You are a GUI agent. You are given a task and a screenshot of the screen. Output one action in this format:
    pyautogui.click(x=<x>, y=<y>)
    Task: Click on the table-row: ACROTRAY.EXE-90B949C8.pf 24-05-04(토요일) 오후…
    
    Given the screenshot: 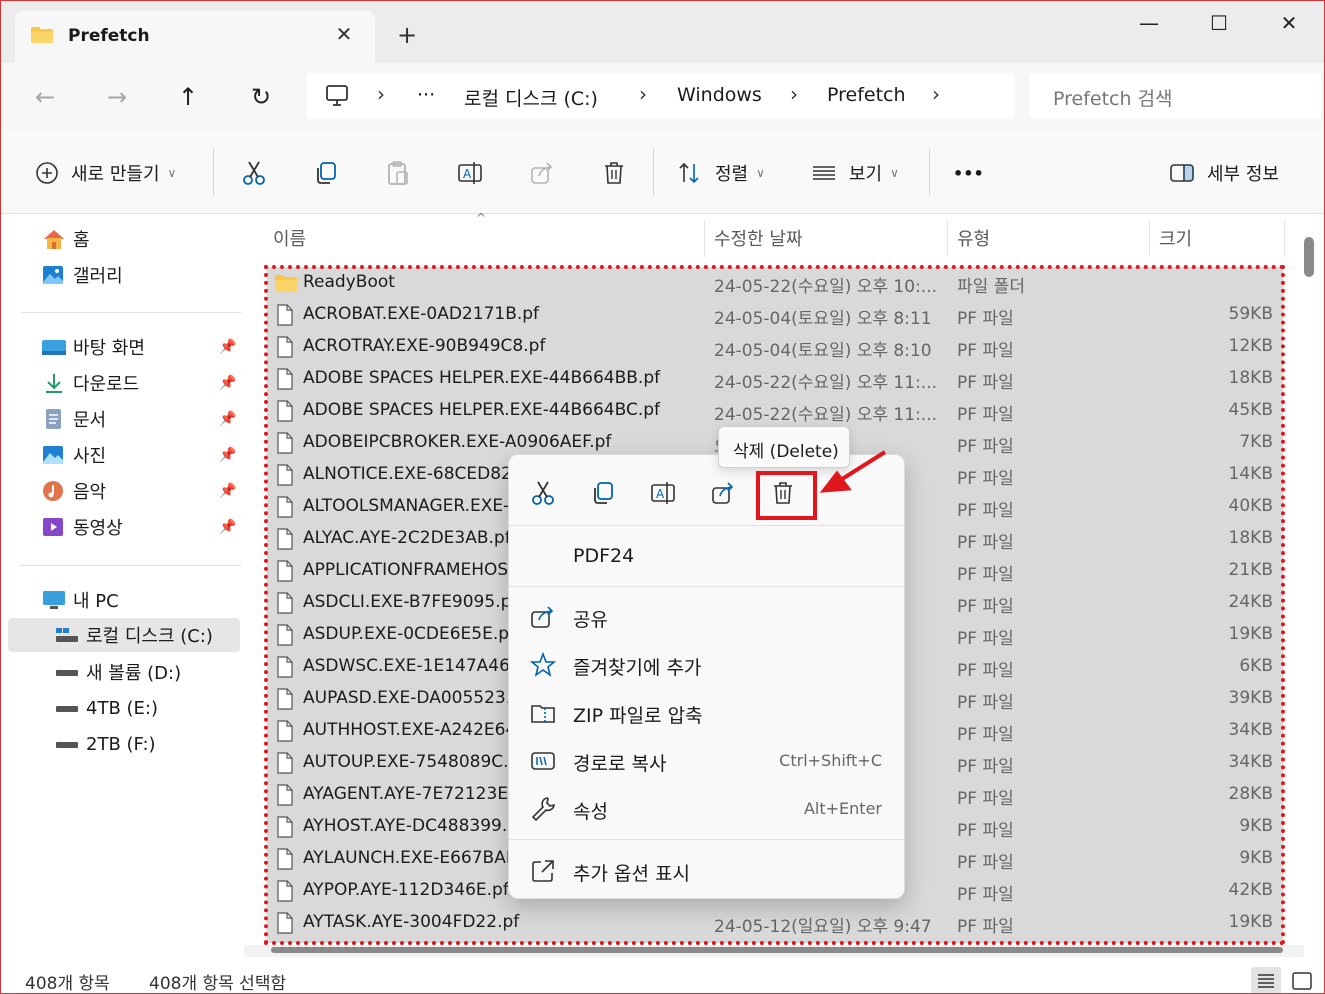 What is the action you would take?
    pyautogui.click(x=775, y=347)
    